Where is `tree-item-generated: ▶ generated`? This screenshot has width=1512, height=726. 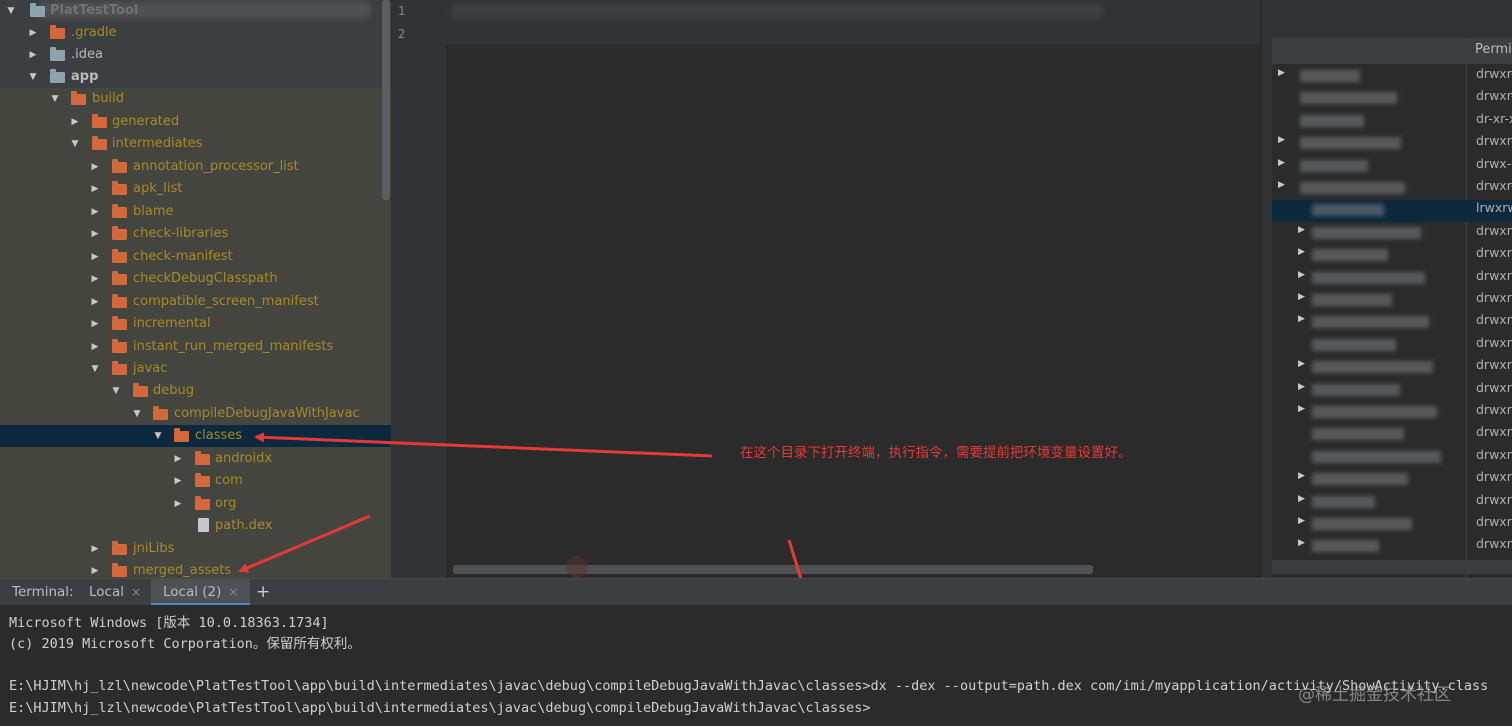
tree-item-generated: ▶ generated is located at coordinates (195, 122).